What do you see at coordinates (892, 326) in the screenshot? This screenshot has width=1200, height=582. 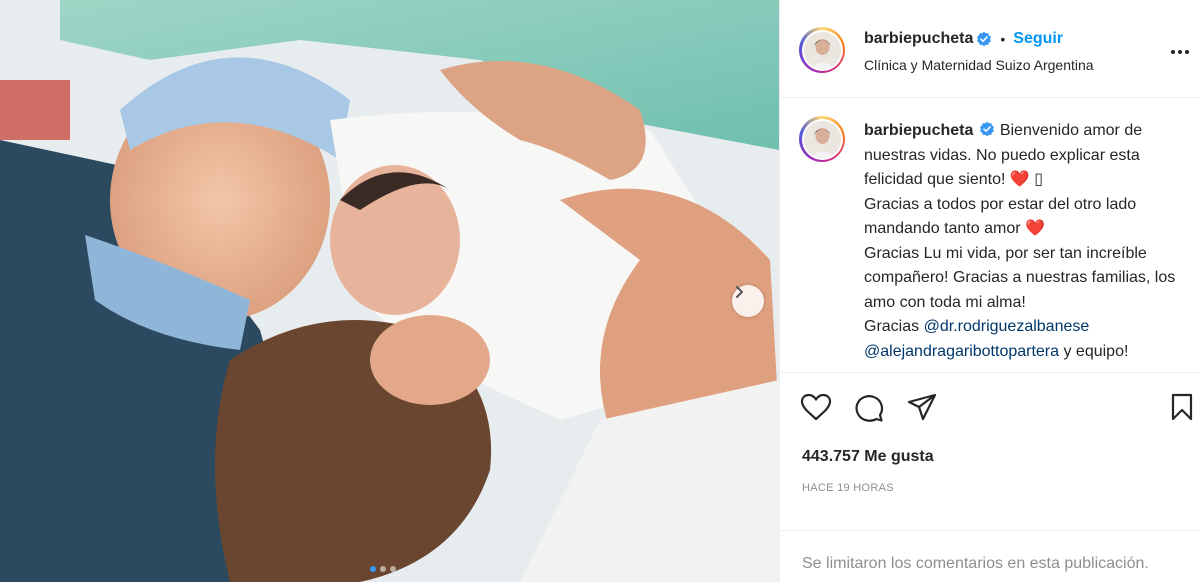 I see `caption-line-4-prefix: Gracias` at bounding box center [892, 326].